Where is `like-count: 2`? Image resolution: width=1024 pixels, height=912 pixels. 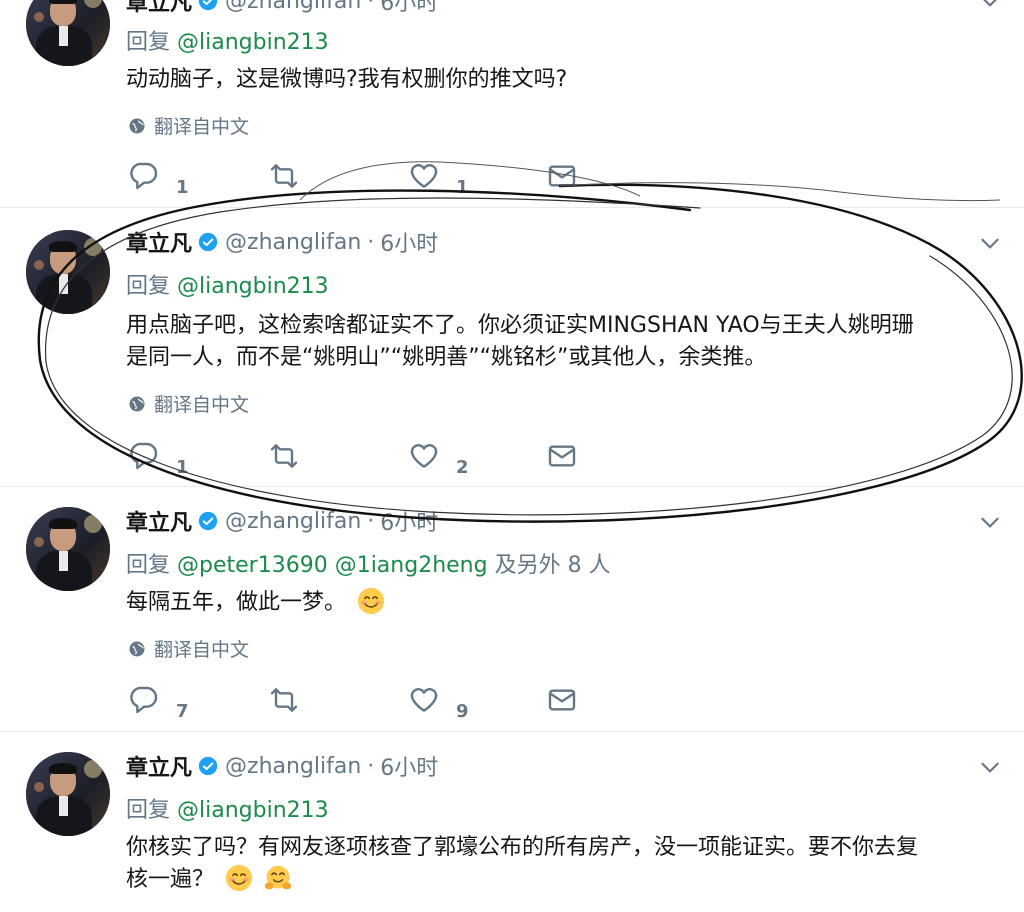 like-count: 2 is located at coordinates (462, 467).